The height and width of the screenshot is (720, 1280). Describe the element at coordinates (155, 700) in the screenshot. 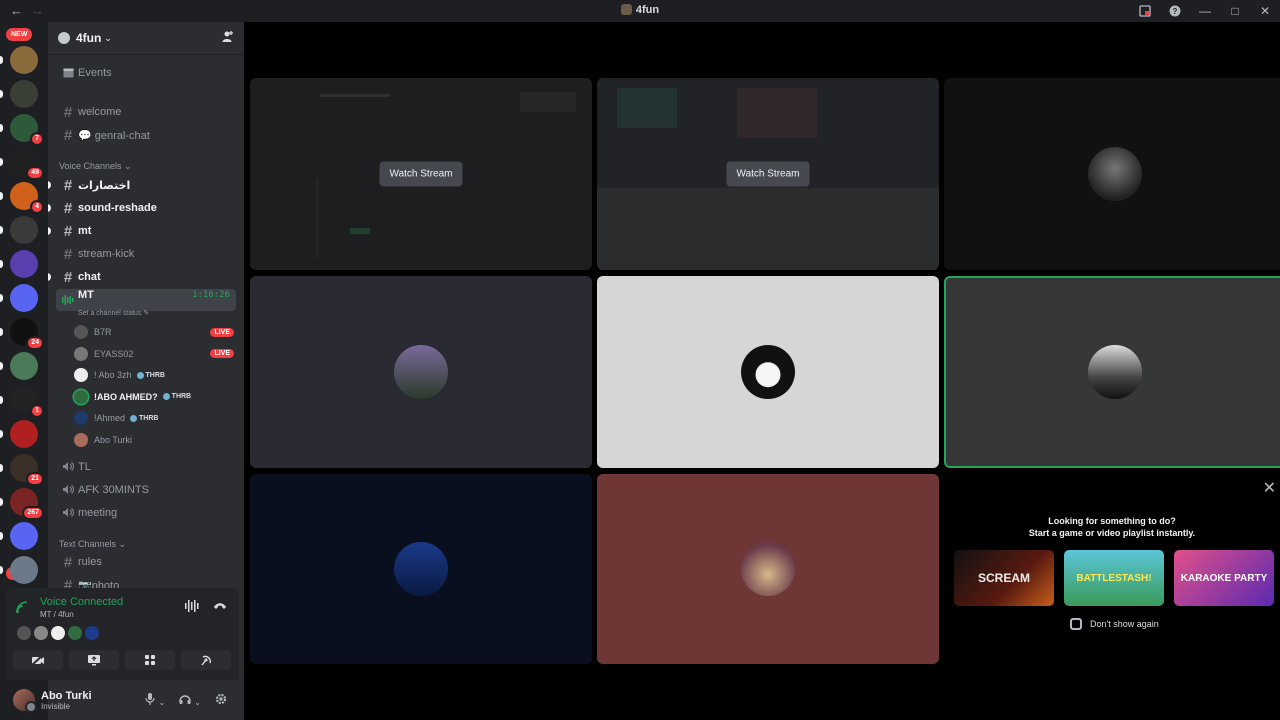

I see `microphone-icon: ⌄` at that location.